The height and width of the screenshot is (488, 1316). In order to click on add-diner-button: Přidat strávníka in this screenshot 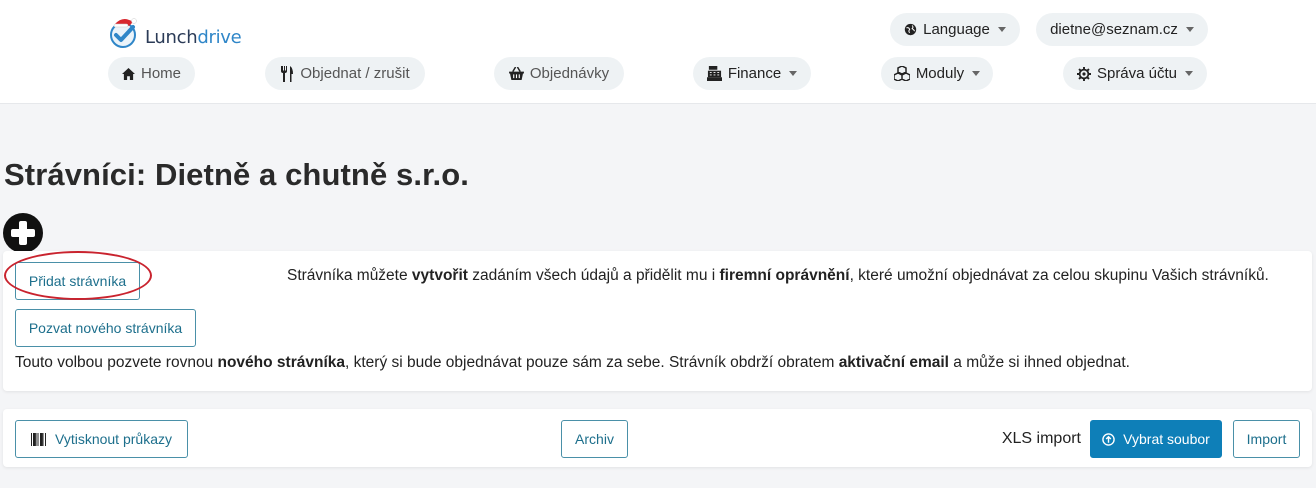, I will do `click(77, 281)`.